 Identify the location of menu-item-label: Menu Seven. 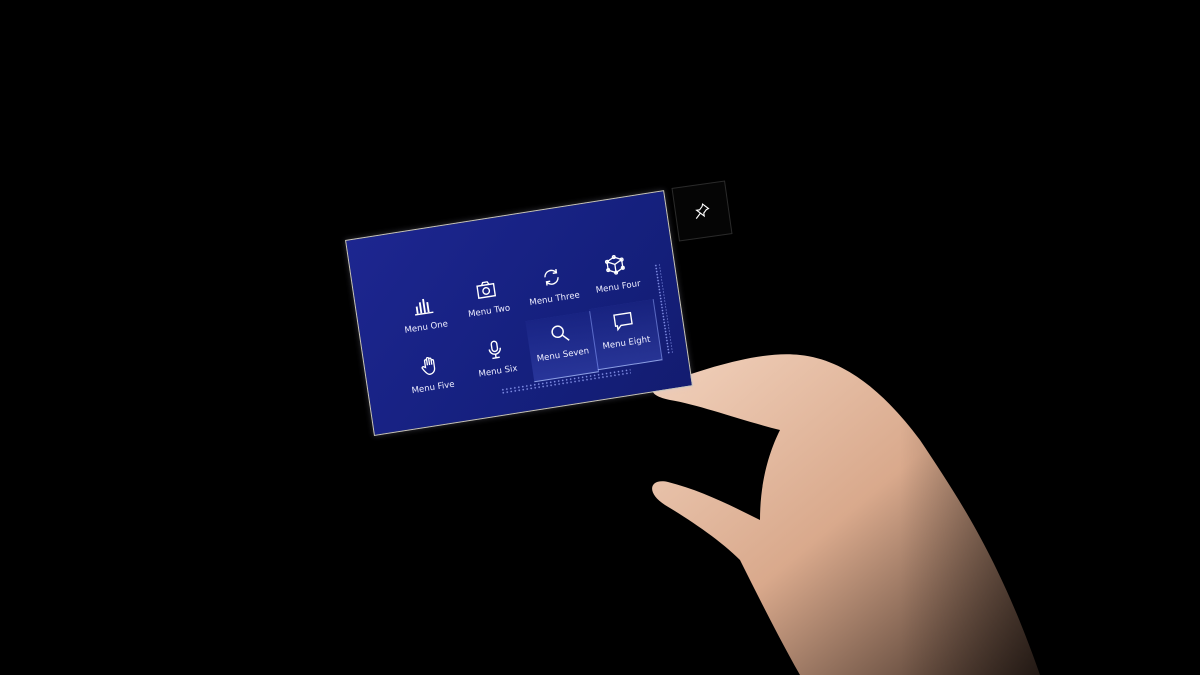
(563, 355).